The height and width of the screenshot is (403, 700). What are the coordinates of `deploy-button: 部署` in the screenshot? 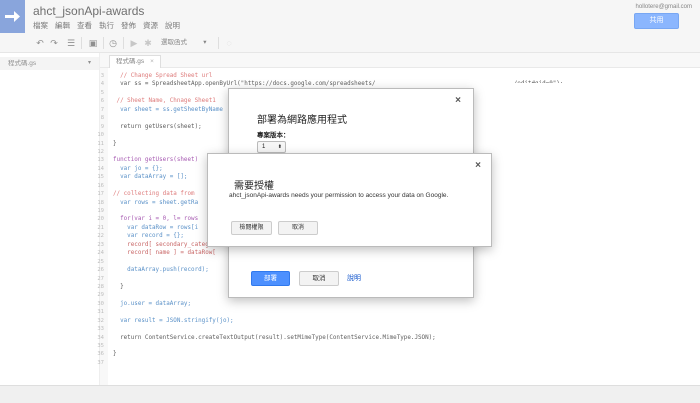 It's located at (270, 278).